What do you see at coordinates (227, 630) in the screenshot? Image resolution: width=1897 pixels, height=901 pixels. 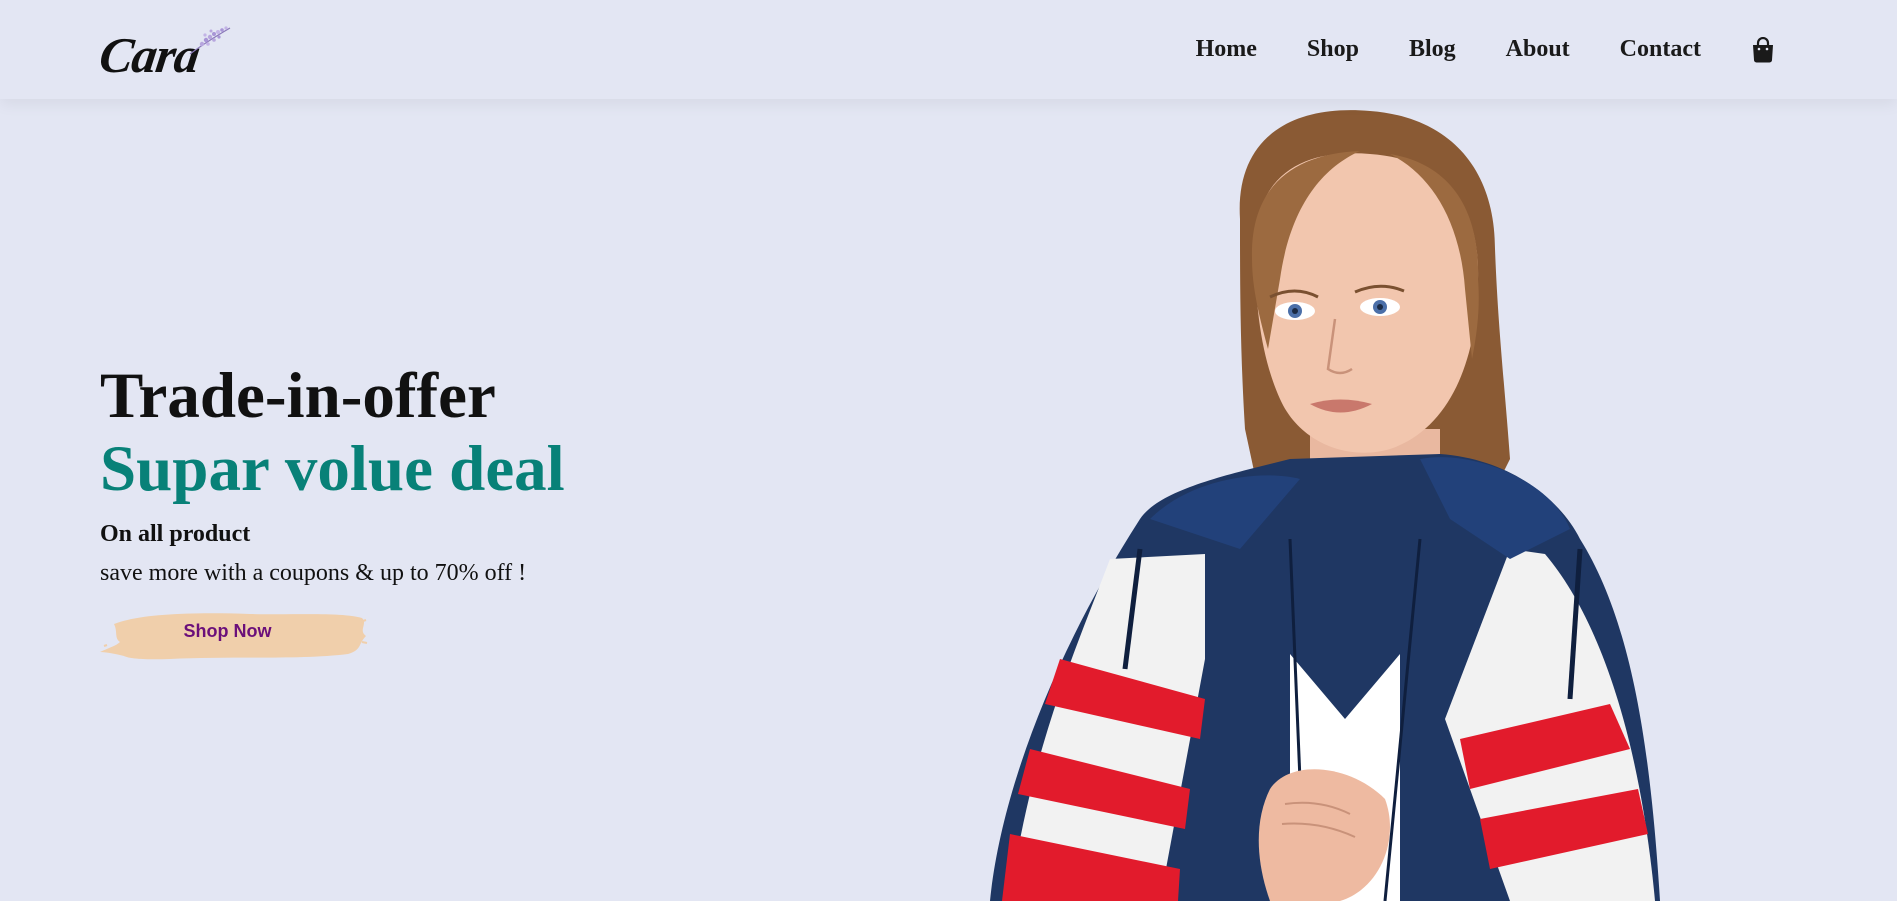 I see `shop-now-label: Shop Now` at bounding box center [227, 630].